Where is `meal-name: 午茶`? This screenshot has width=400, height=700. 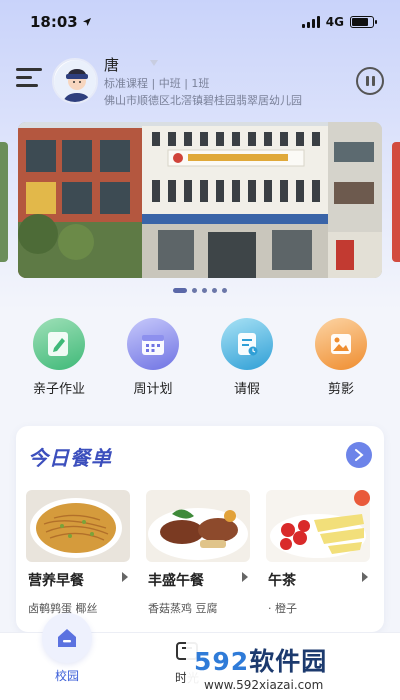
meal-name: 午茶 is located at coordinates (282, 581).